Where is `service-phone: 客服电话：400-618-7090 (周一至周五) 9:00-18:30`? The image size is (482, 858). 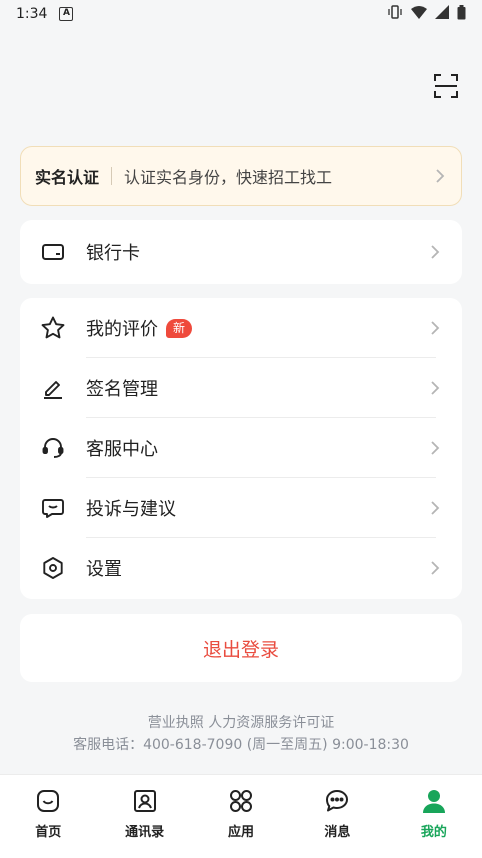 service-phone: 客服电话：400-618-7090 (周一至周五) 9:00-18:30 is located at coordinates (241, 745).